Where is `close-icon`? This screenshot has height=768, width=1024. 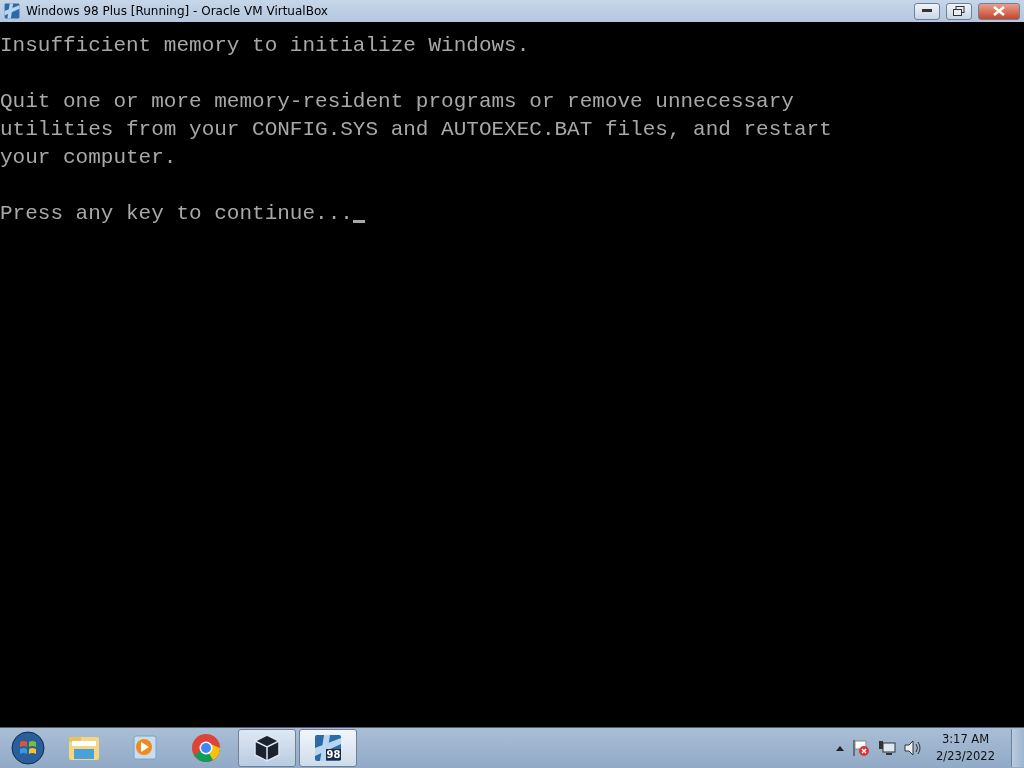 close-icon is located at coordinates (999, 11).